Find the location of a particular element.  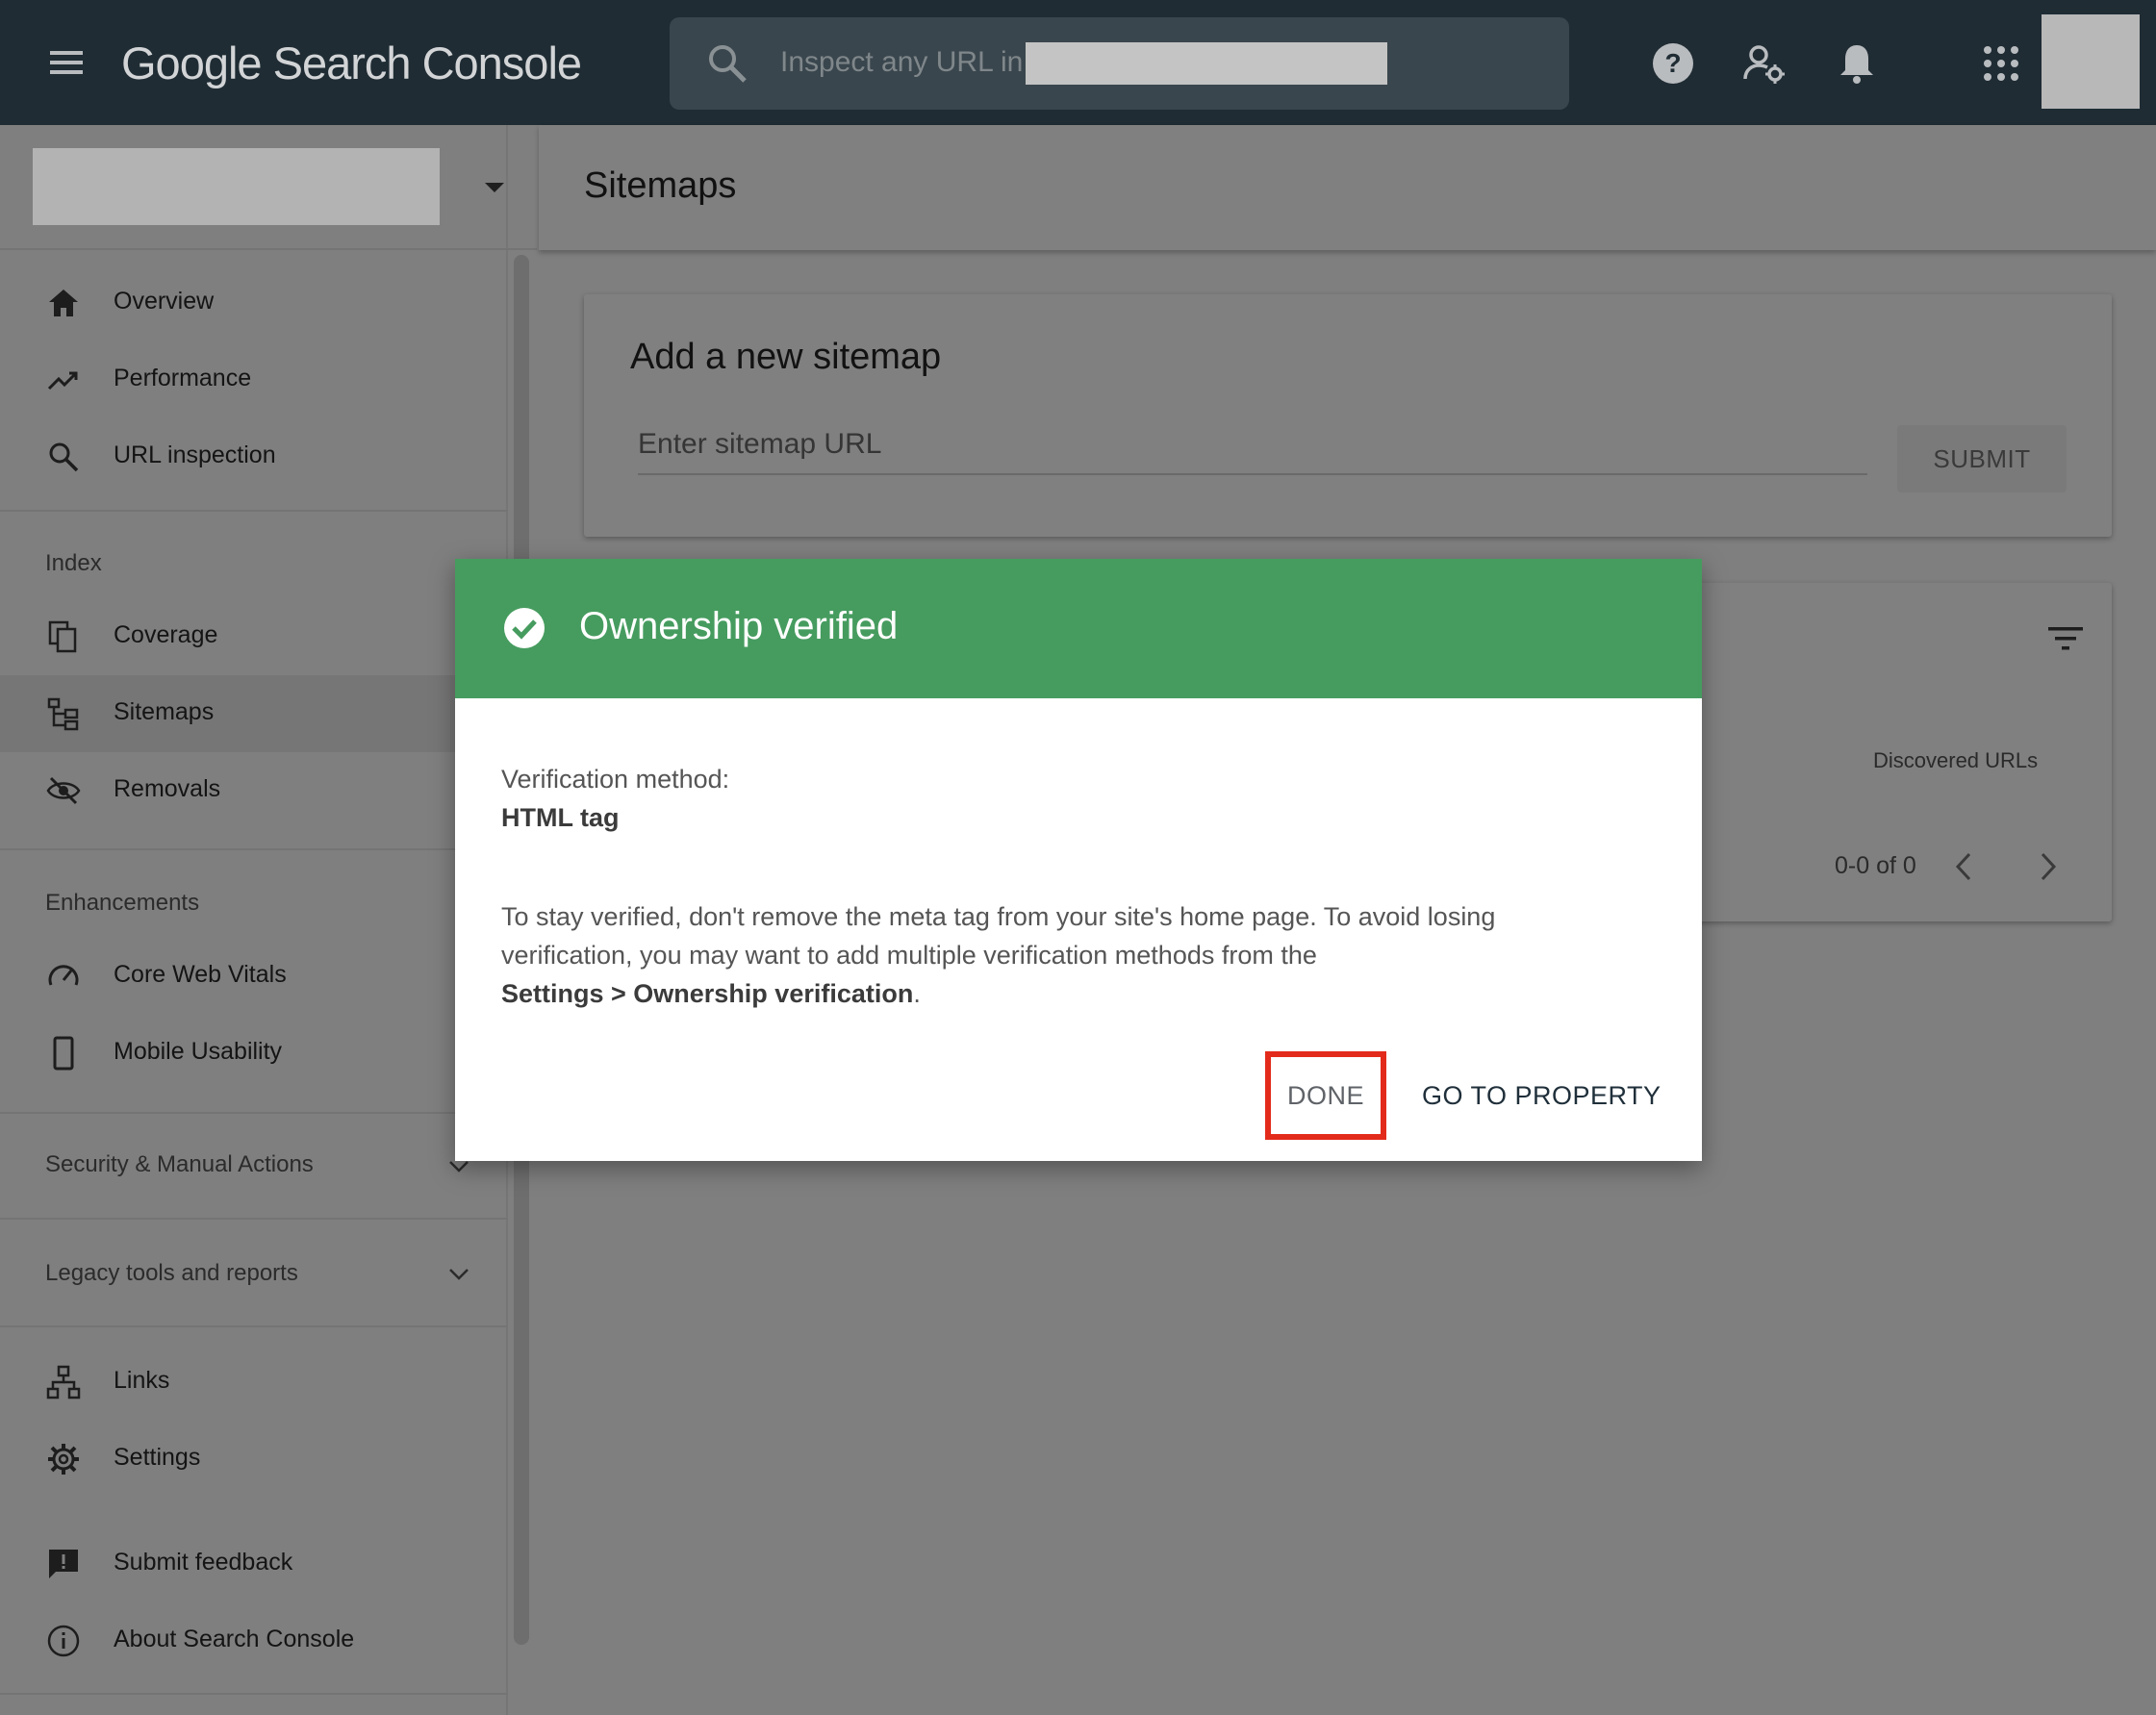

dialog-body-line: Settings > Ownership verification. is located at coordinates (711, 994).